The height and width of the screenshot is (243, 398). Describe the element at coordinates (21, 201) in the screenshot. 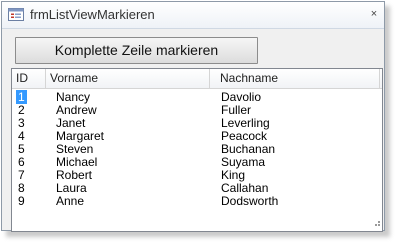

I see `cell-id: 9` at that location.